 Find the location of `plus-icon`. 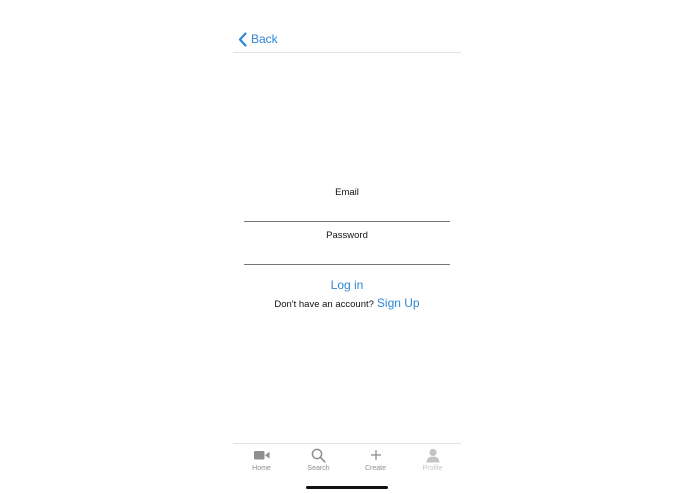

plus-icon is located at coordinates (376, 455).